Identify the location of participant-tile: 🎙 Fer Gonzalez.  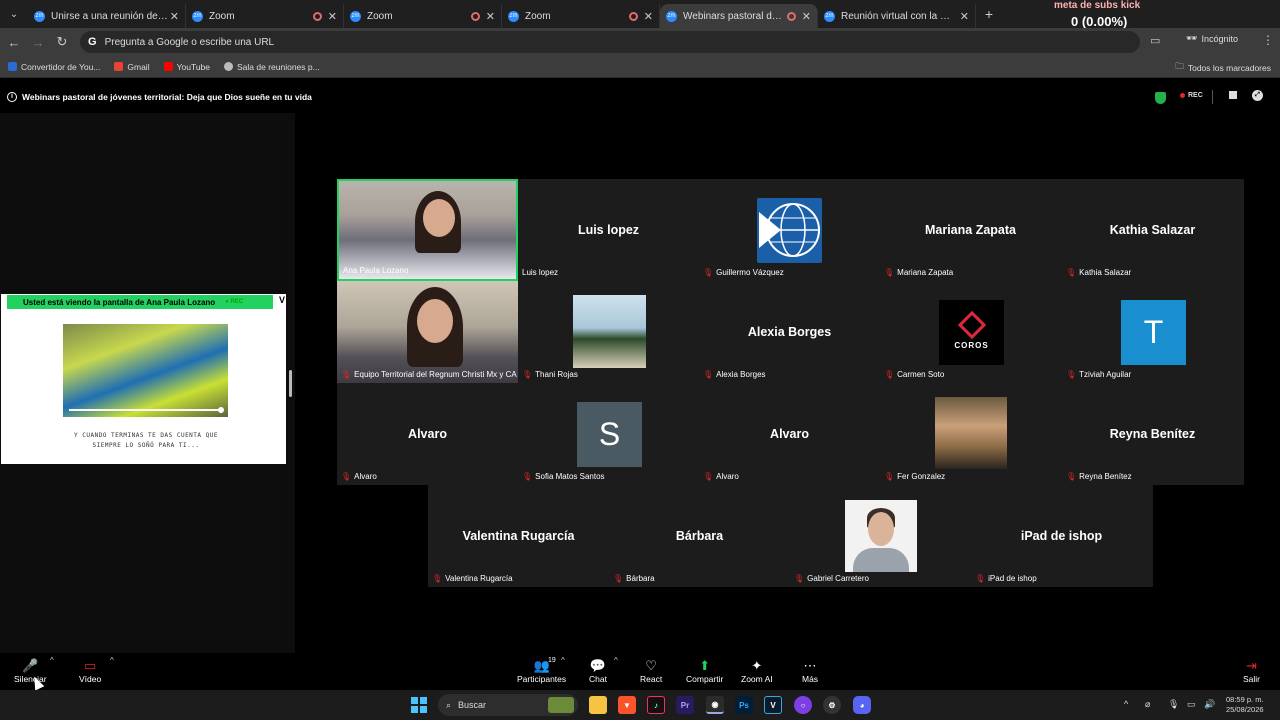
(970, 434).